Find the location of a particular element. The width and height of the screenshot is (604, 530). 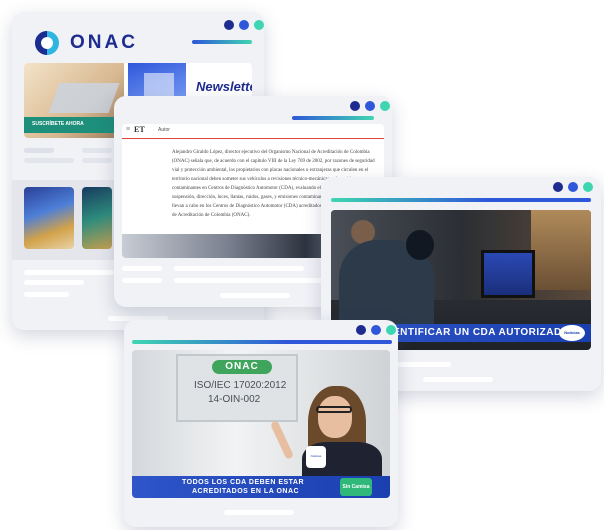

caption-line-2: ACREDITADOS EN LA ONAC is located at coordinates (246, 491).